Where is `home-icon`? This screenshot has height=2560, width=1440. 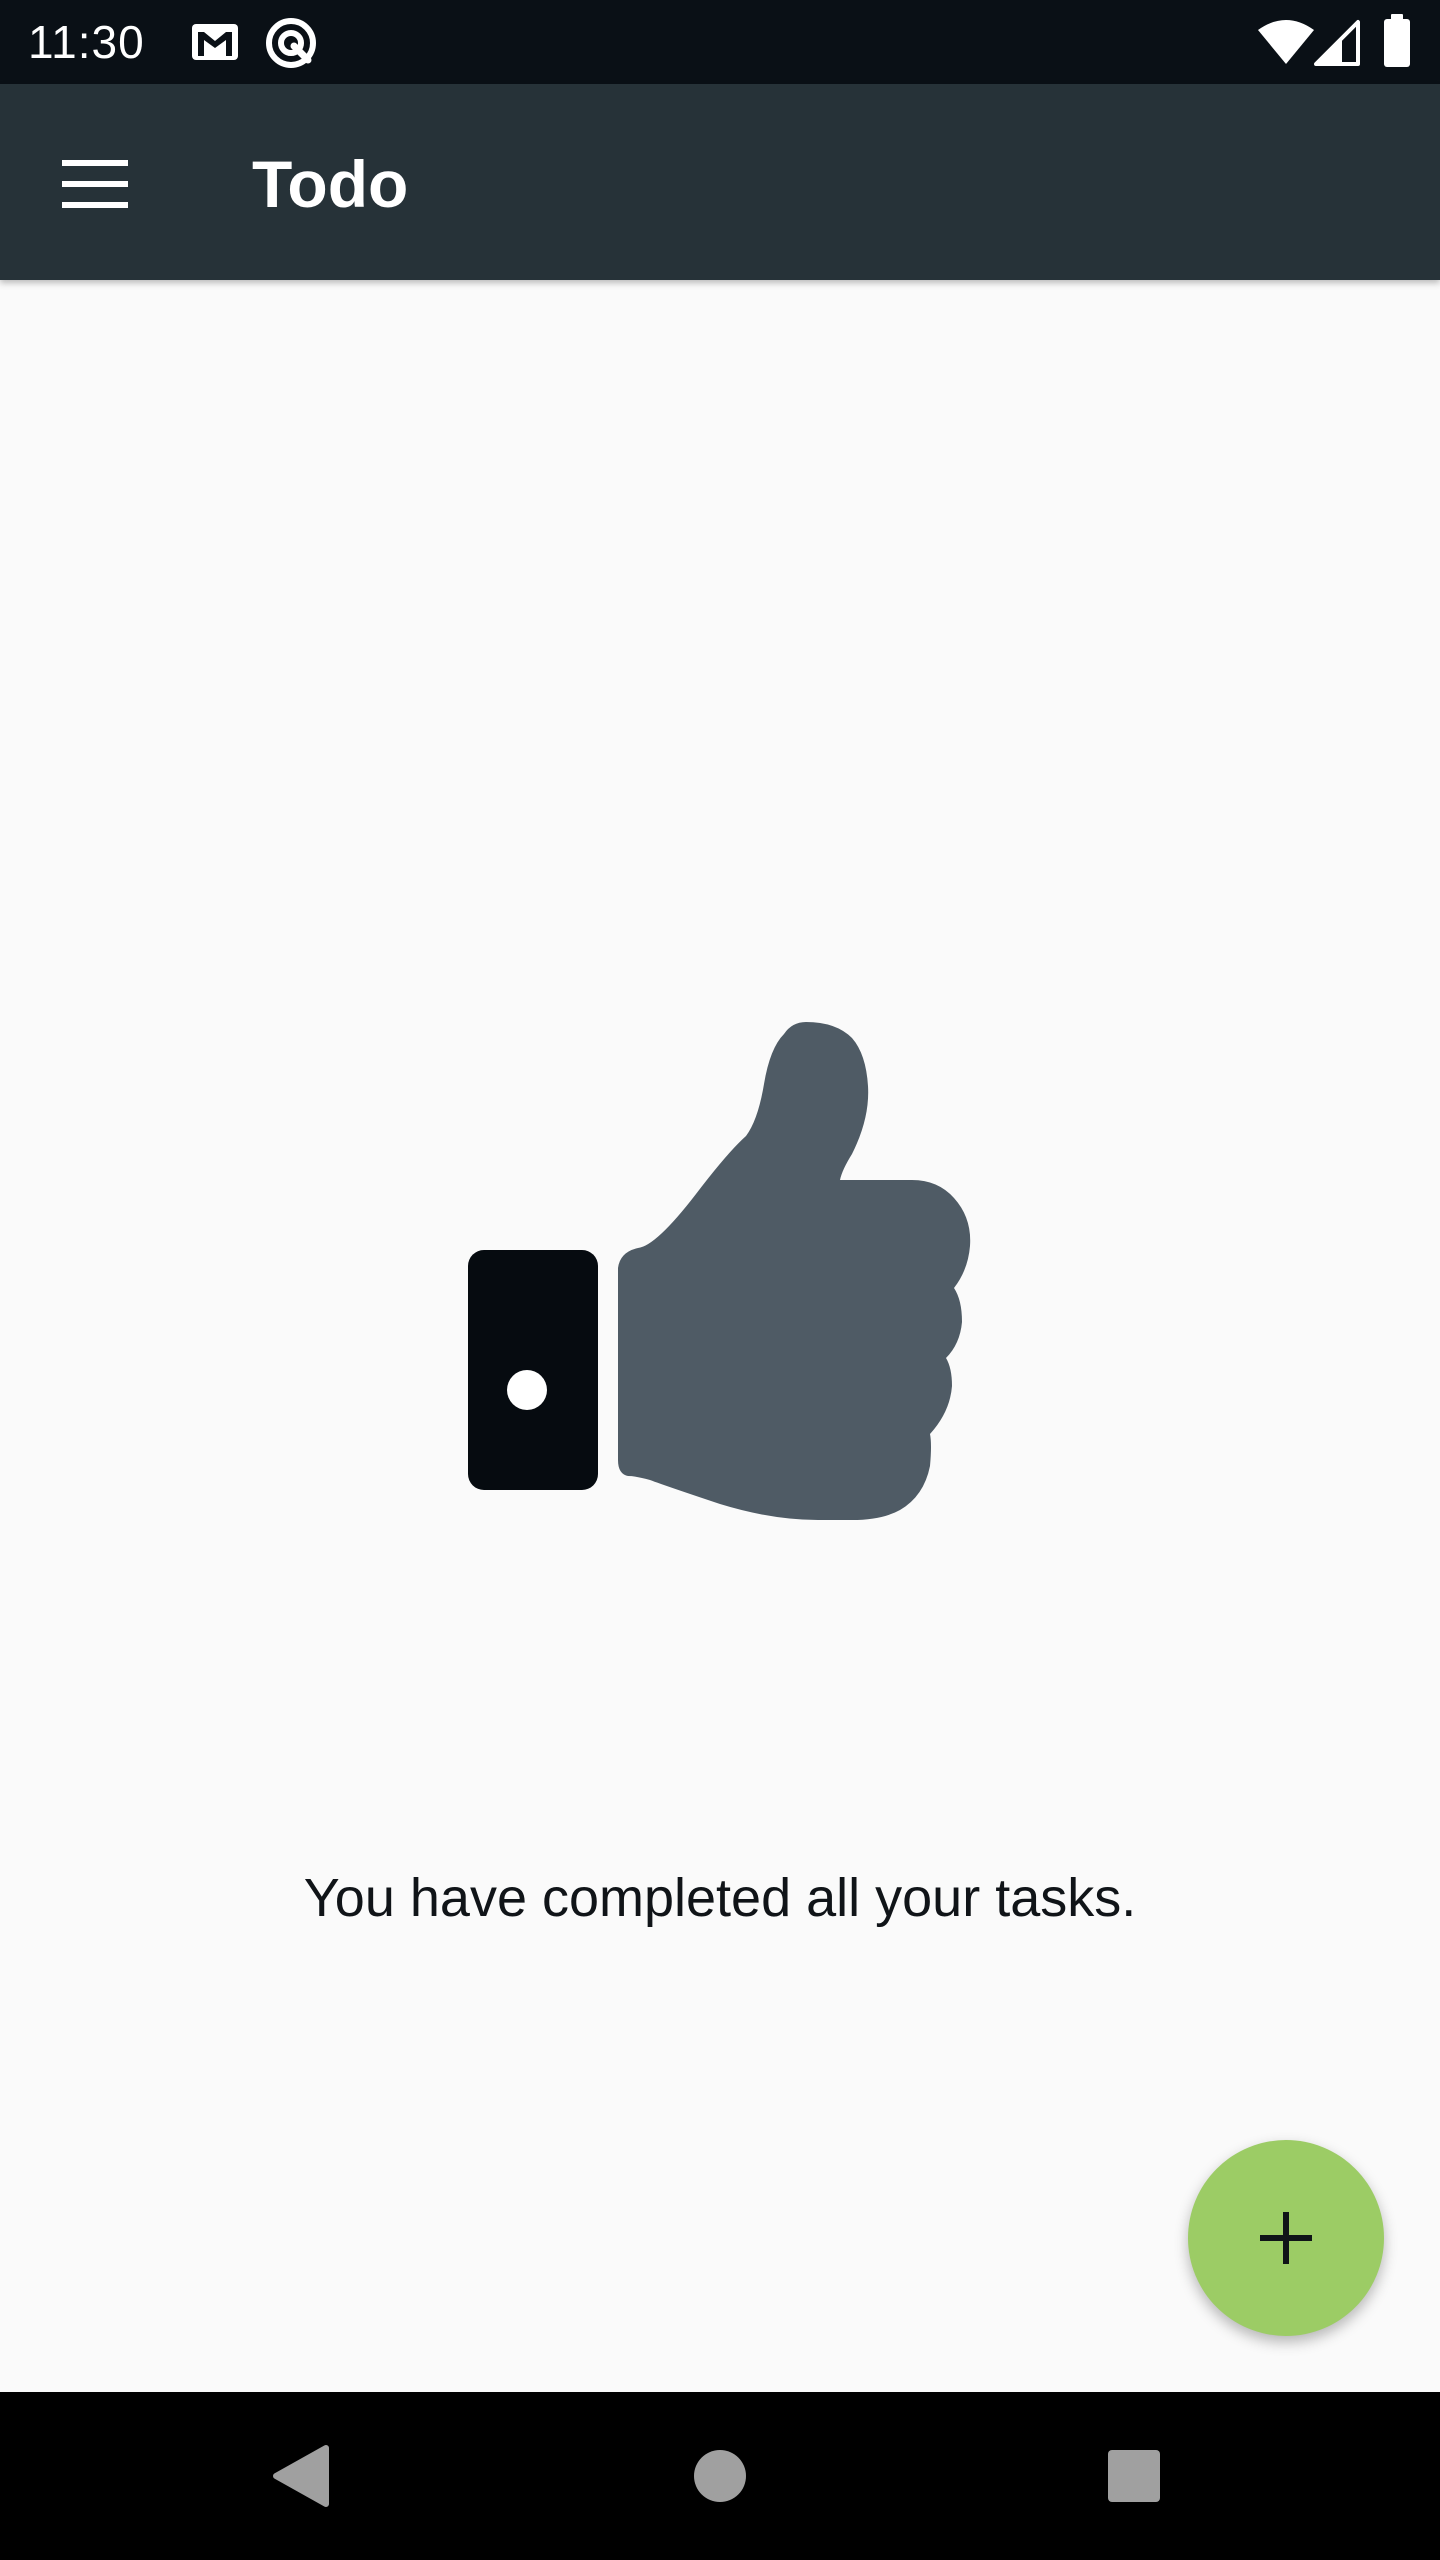 home-icon is located at coordinates (720, 2476).